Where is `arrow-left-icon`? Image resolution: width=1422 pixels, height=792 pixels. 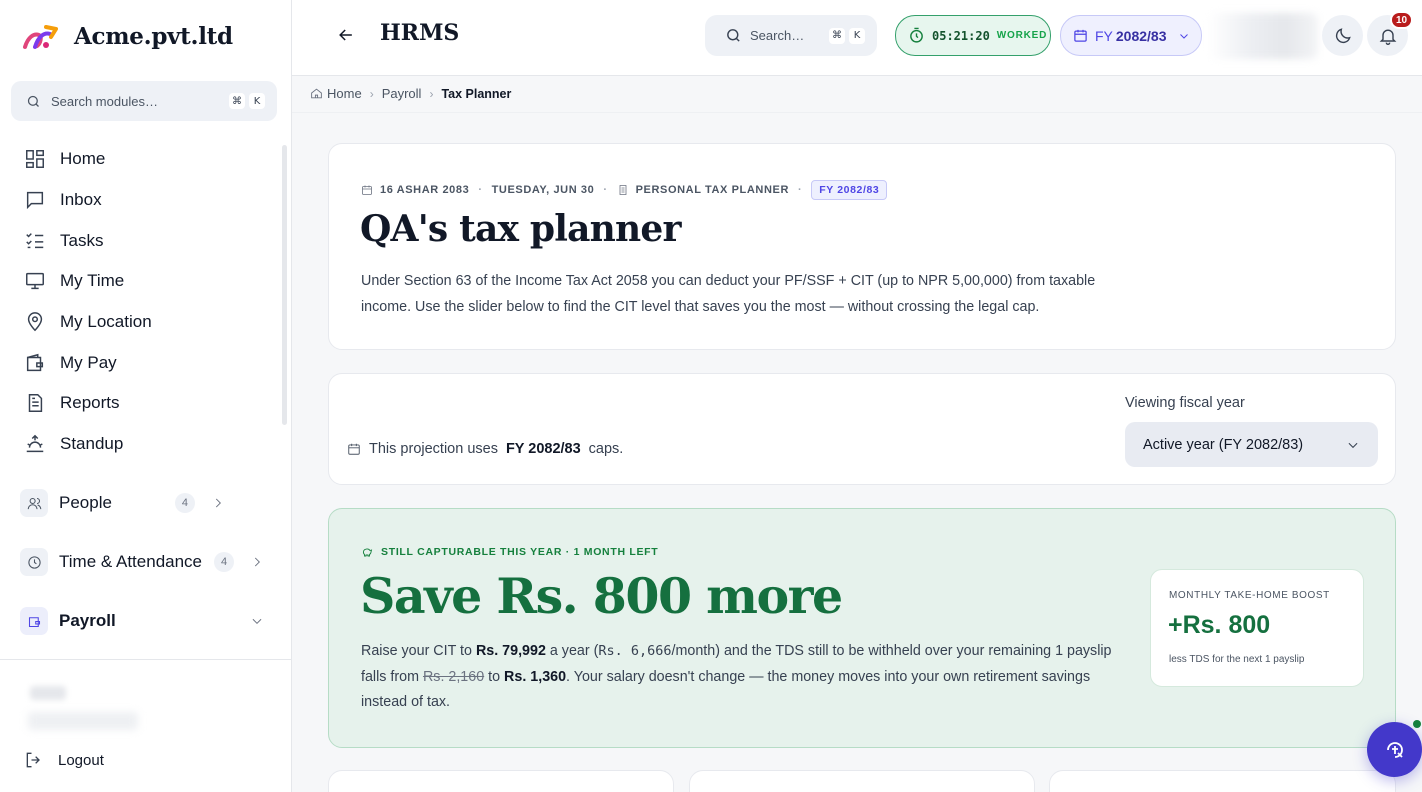
arrow-left-icon is located at coordinates (345, 35).